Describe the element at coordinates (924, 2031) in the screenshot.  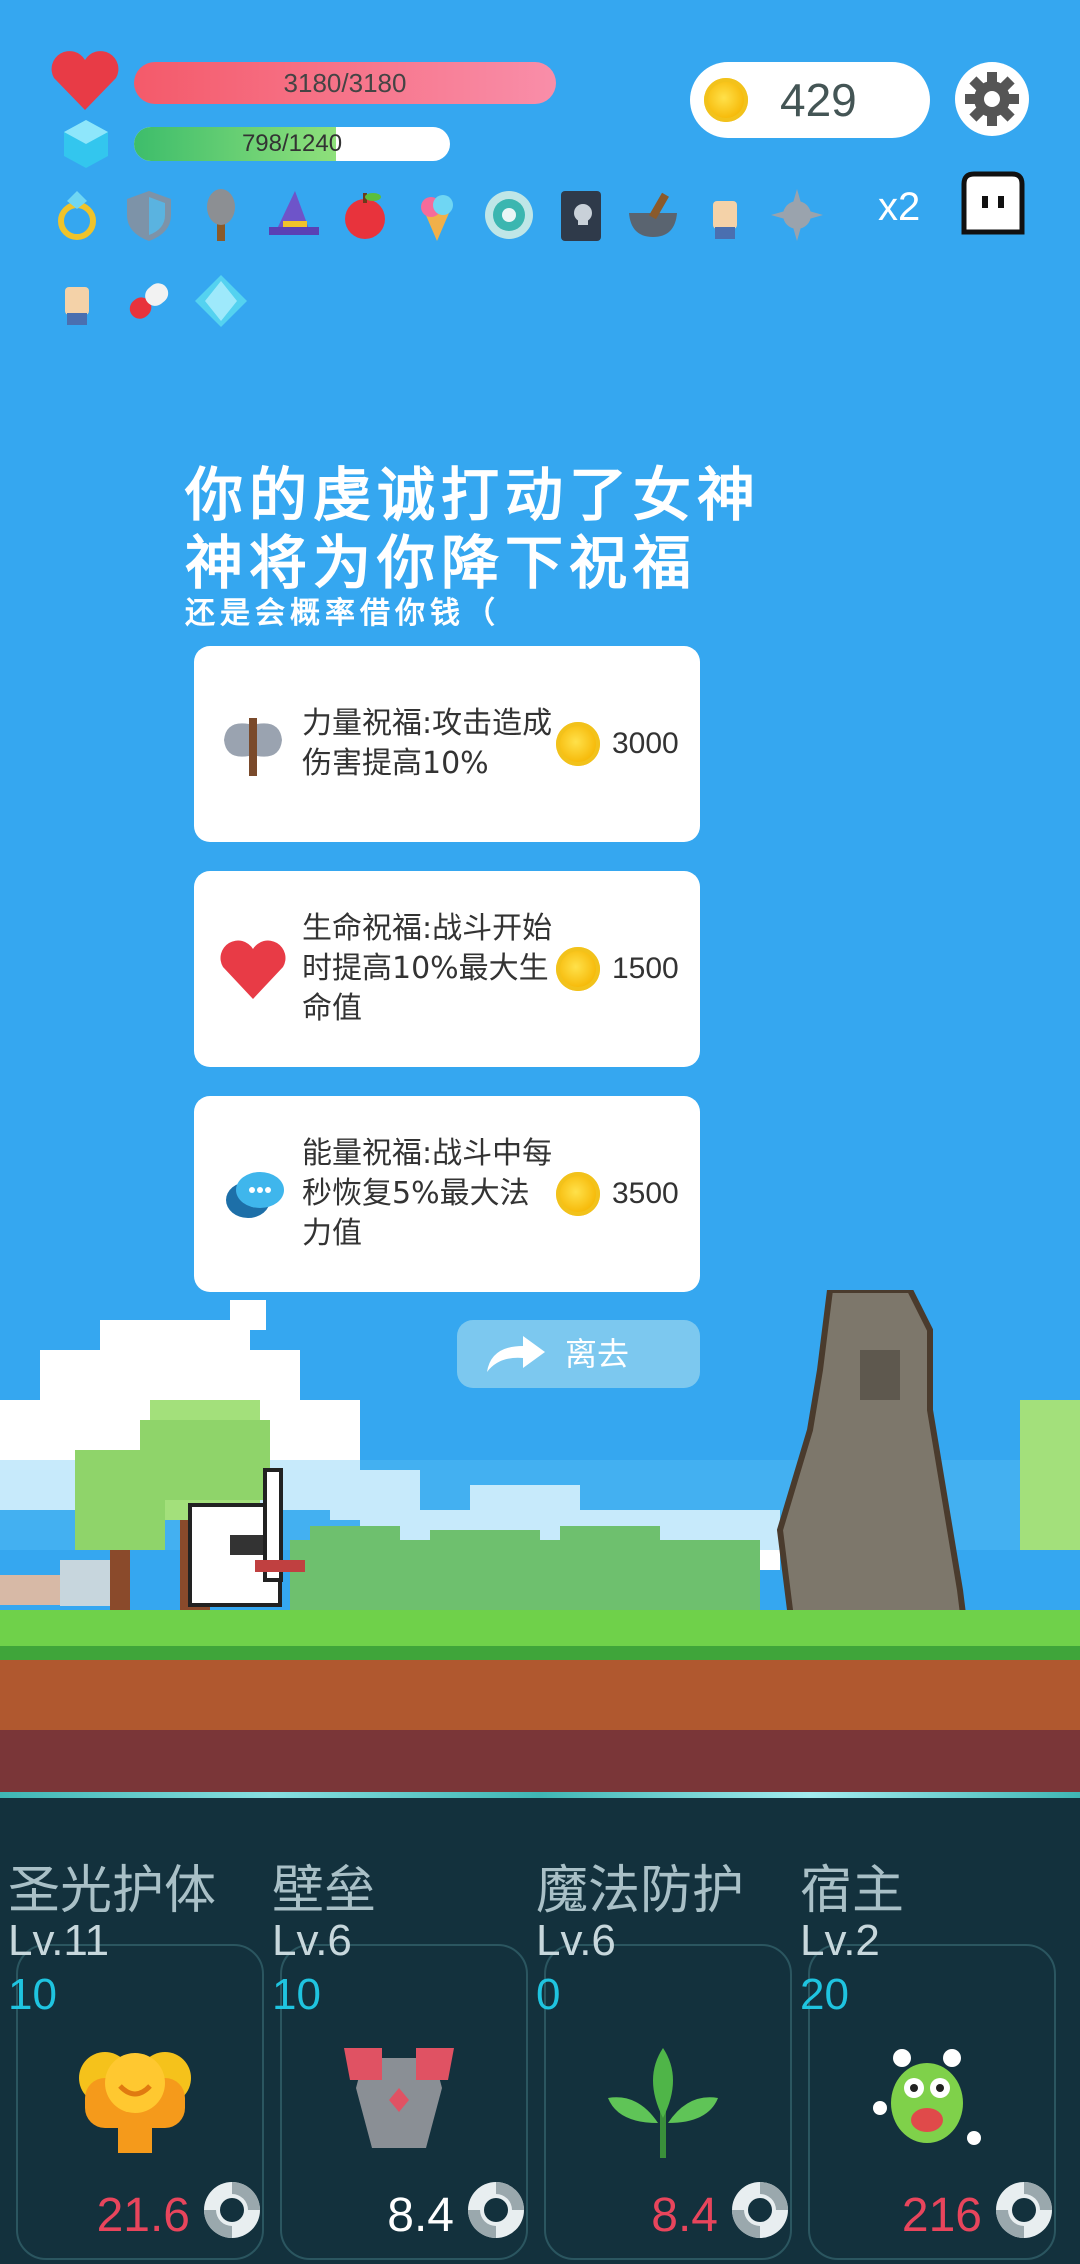
I see `skill-slot-host: 宿主 Lv.2 20 216` at that location.